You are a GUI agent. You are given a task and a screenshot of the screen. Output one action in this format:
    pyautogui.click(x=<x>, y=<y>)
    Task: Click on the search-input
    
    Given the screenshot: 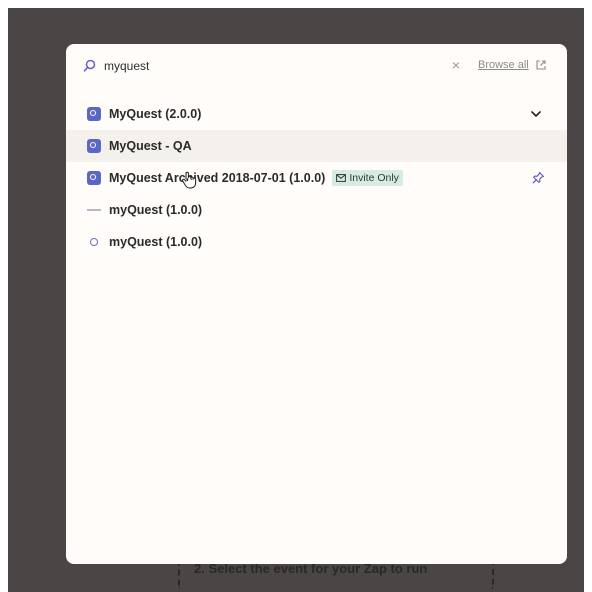 What is the action you would take?
    pyautogui.click(x=254, y=66)
    